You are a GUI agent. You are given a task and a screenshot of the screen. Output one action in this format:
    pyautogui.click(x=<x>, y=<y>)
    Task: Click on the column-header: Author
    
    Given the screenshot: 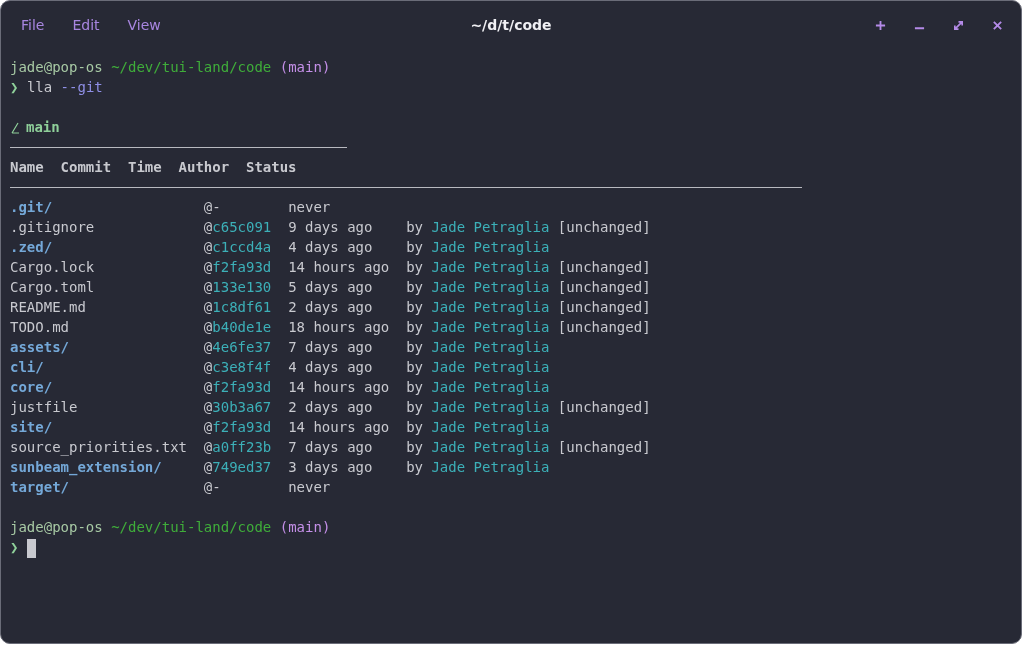 What is the action you would take?
    pyautogui.click(x=204, y=167)
    